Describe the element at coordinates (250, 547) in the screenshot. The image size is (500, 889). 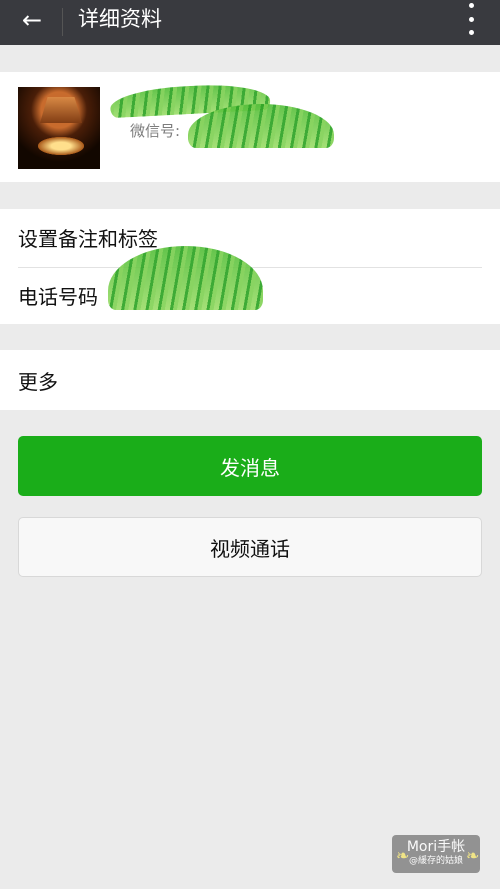
I see `video-call-button: 视频通话` at that location.